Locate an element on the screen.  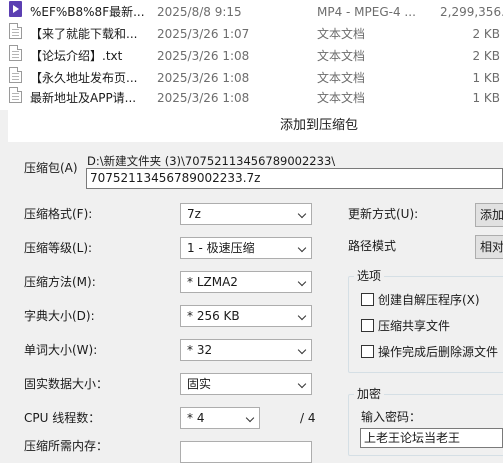
shared-files-checkbox: 压缩共享文件 is located at coordinates (405, 326).